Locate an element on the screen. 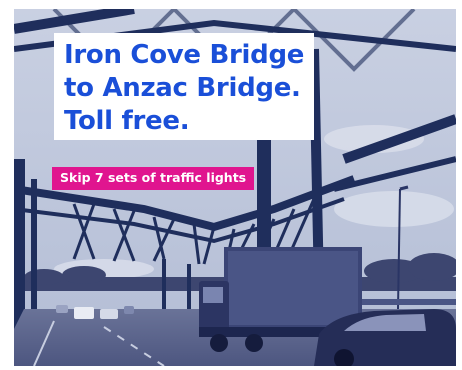  headline-line-3: Toll free. is located at coordinates (127, 121).